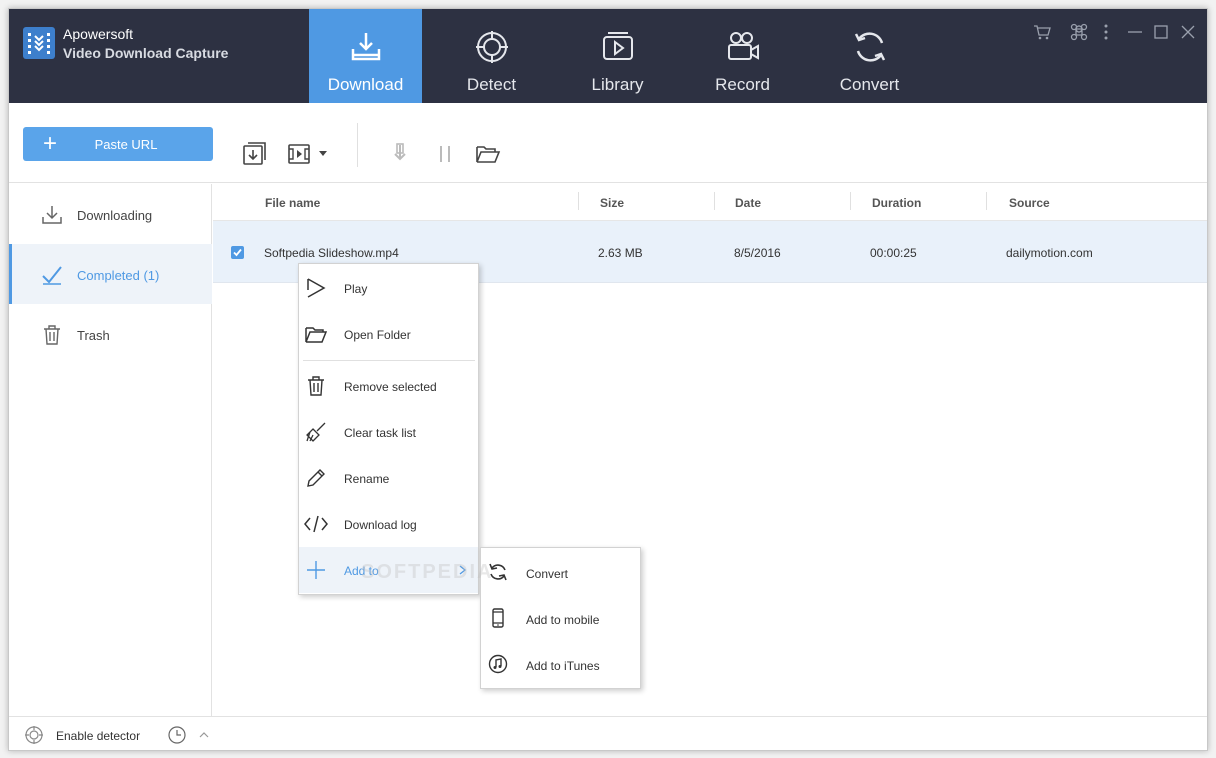  Describe the element at coordinates (204, 735) in the screenshot. I see `chevron-up-icon` at that location.